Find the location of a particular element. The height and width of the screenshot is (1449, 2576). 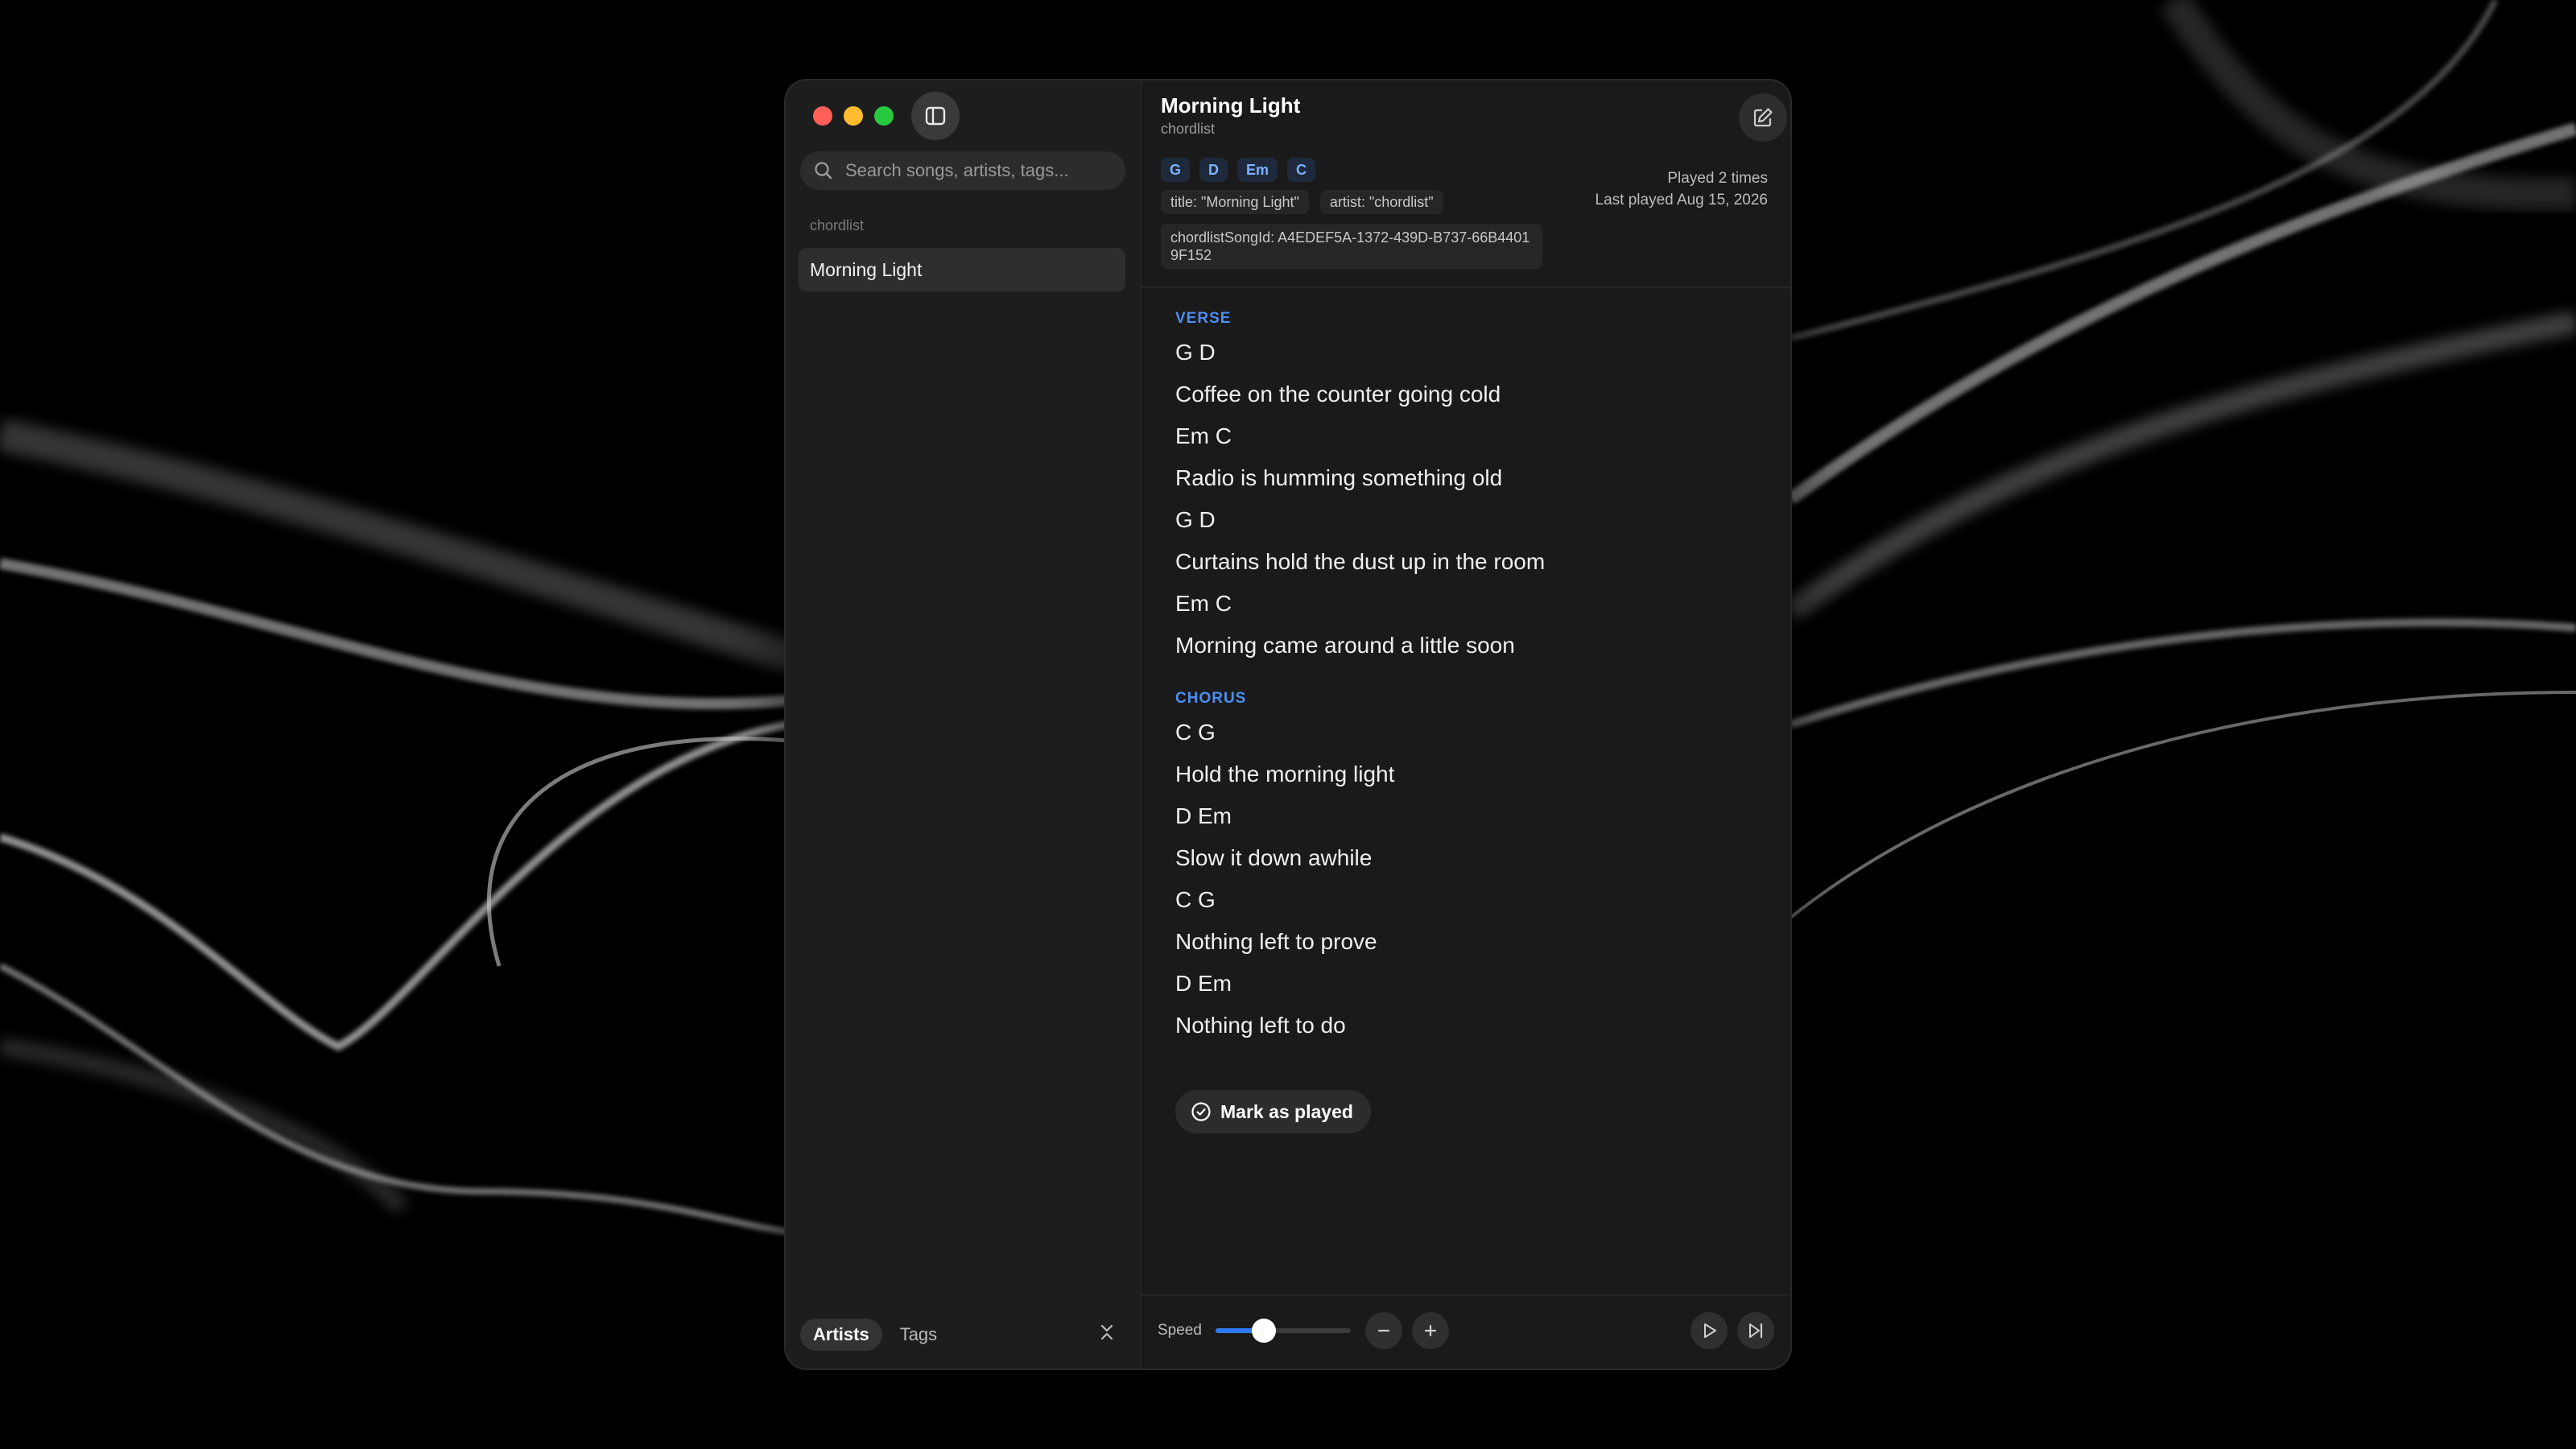

tab-tags: Tags is located at coordinates (918, 1335).